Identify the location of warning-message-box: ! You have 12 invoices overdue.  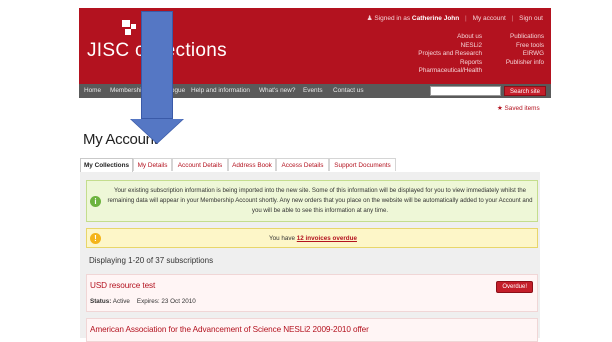
(312, 238).